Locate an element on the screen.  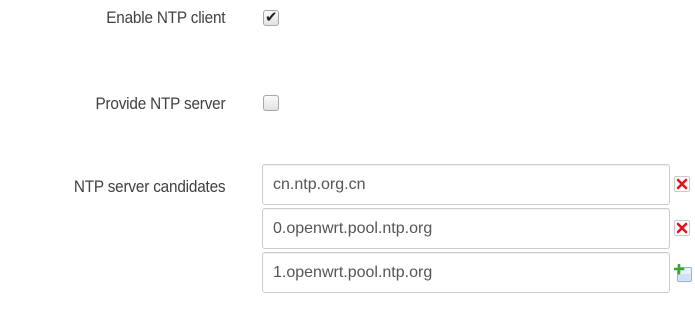
provide-ntp-server-checkbox is located at coordinates (271, 103).